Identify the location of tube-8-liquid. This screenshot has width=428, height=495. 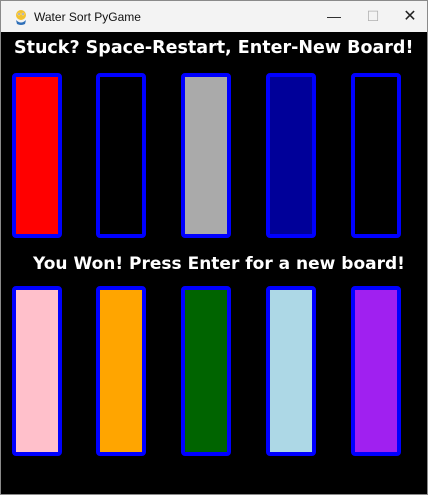
(206, 371).